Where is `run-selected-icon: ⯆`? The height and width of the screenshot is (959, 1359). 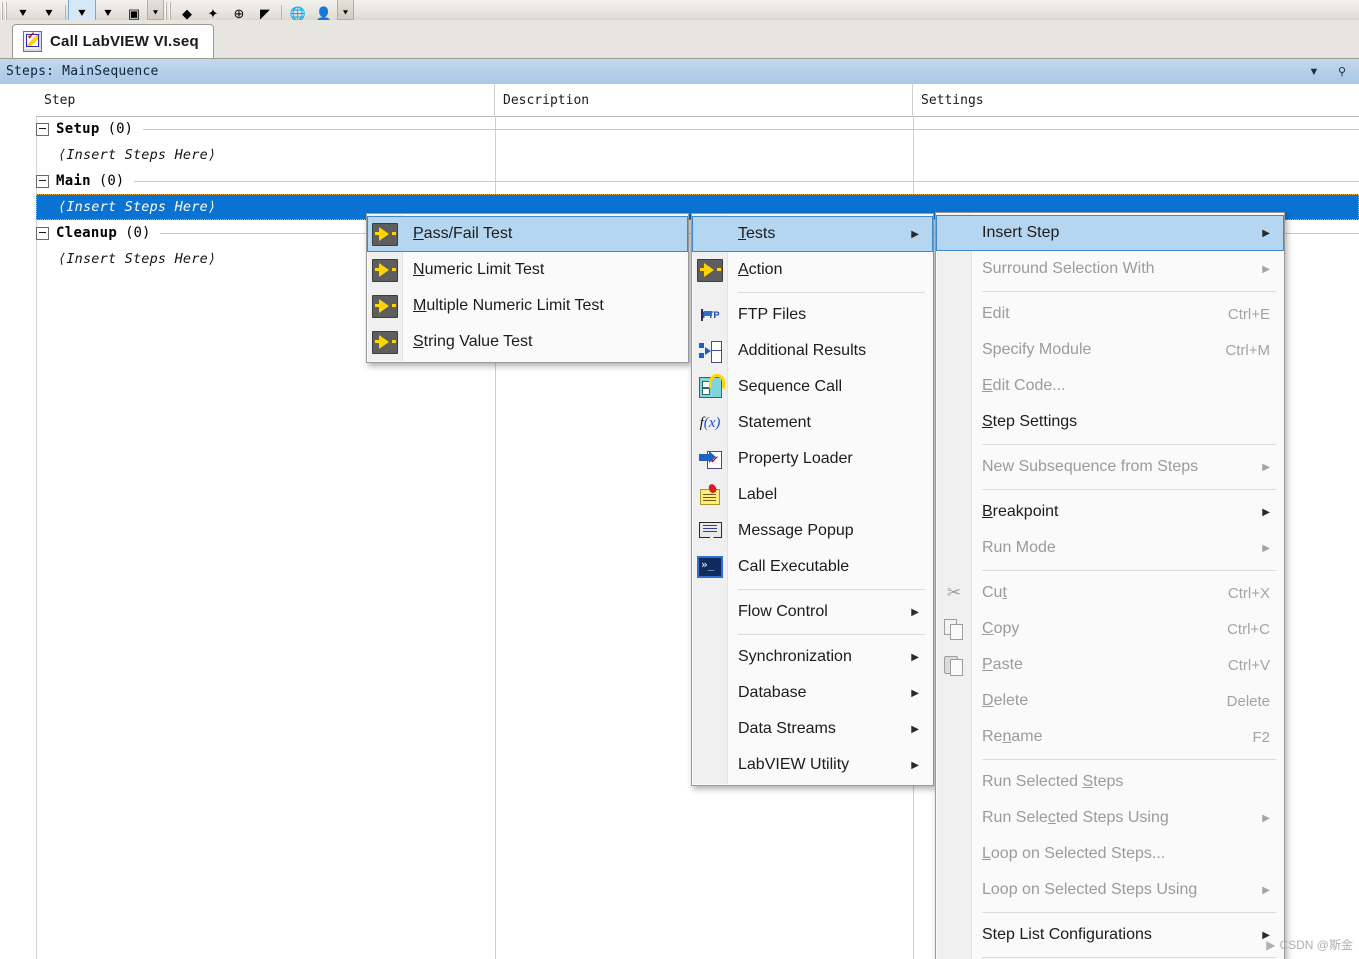
run-selected-icon: ⯆ is located at coordinates (82, 10).